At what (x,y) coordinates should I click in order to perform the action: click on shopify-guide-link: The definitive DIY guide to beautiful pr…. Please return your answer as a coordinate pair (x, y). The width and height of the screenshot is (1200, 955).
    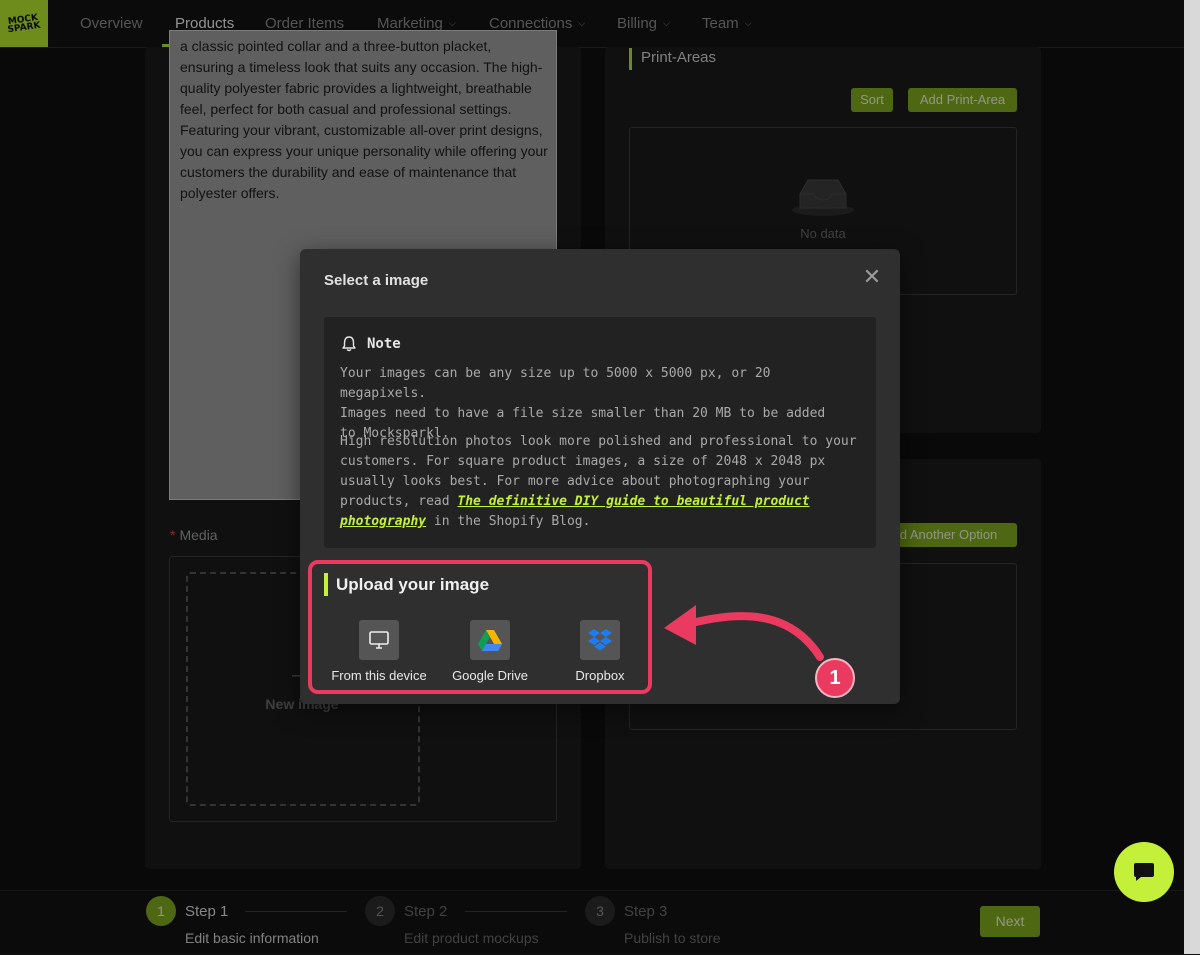
    Looking at the image, I should click on (633, 501).